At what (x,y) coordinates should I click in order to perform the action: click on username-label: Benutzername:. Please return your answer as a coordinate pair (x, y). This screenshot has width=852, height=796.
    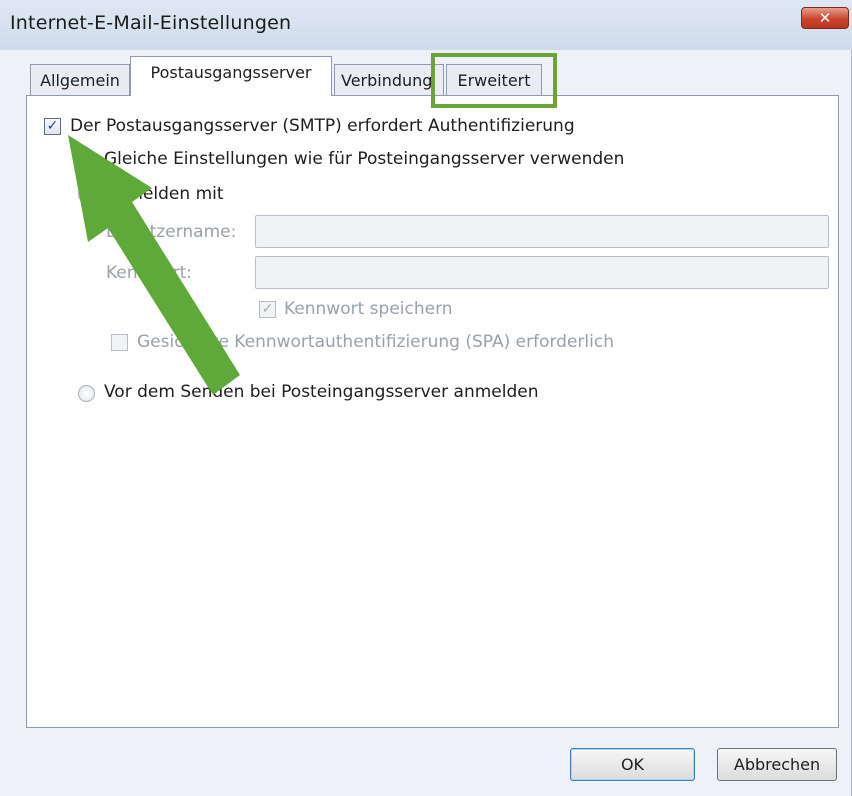
    Looking at the image, I should click on (171, 232).